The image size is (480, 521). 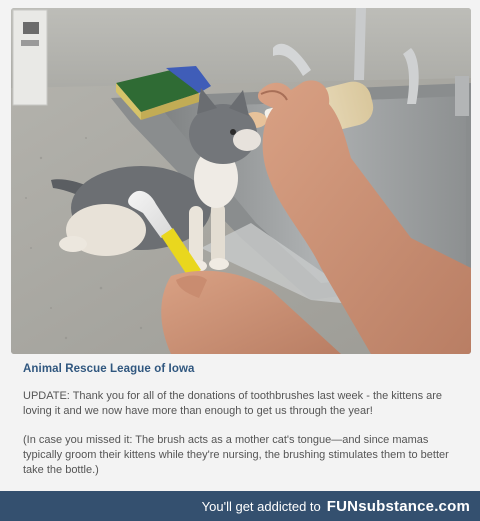 I want to click on footer-tagline: You'll get addicted to, so click(x=261, y=506).